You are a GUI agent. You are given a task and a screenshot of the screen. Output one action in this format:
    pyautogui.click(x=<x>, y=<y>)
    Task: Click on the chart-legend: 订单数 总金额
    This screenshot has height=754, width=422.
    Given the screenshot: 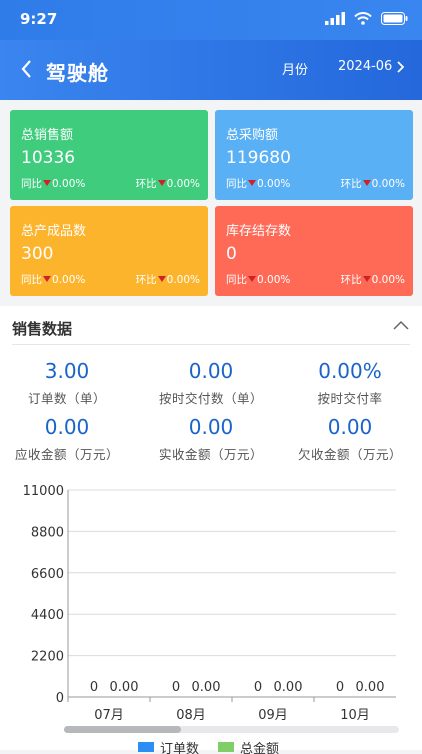 What is the action you would take?
    pyautogui.click(x=208, y=747)
    